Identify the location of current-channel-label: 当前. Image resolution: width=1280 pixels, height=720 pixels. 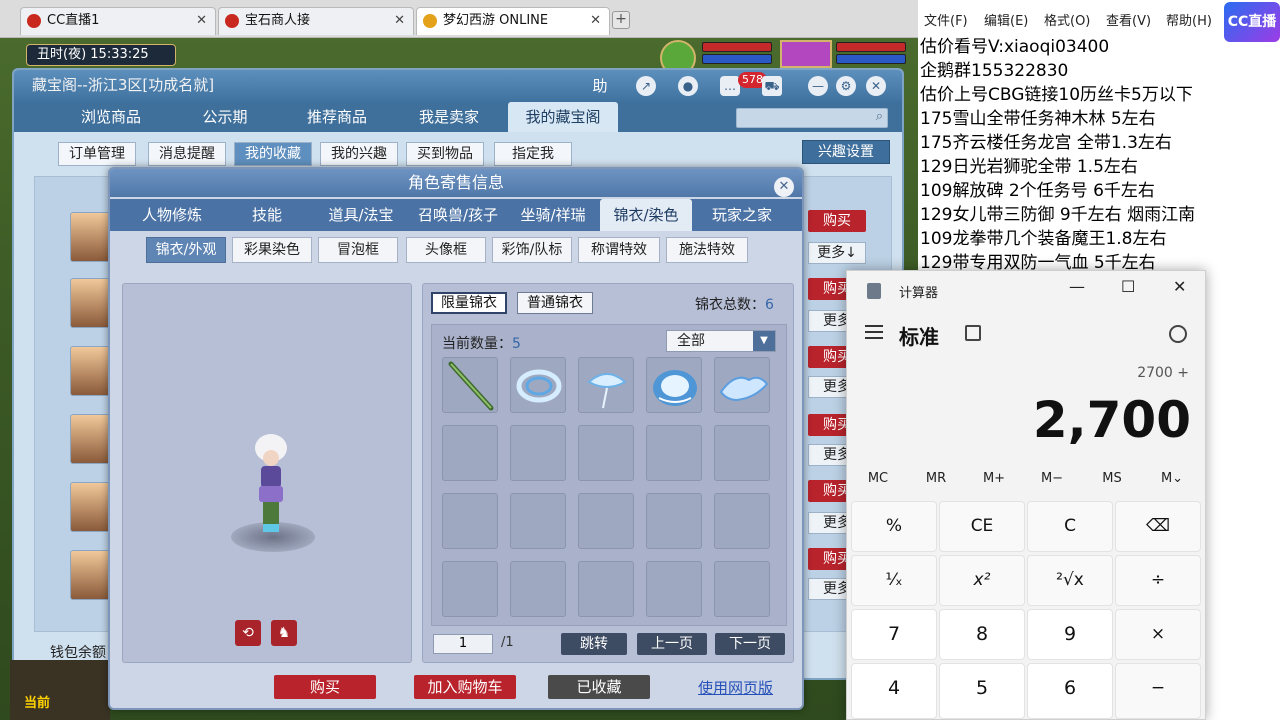
(37, 701).